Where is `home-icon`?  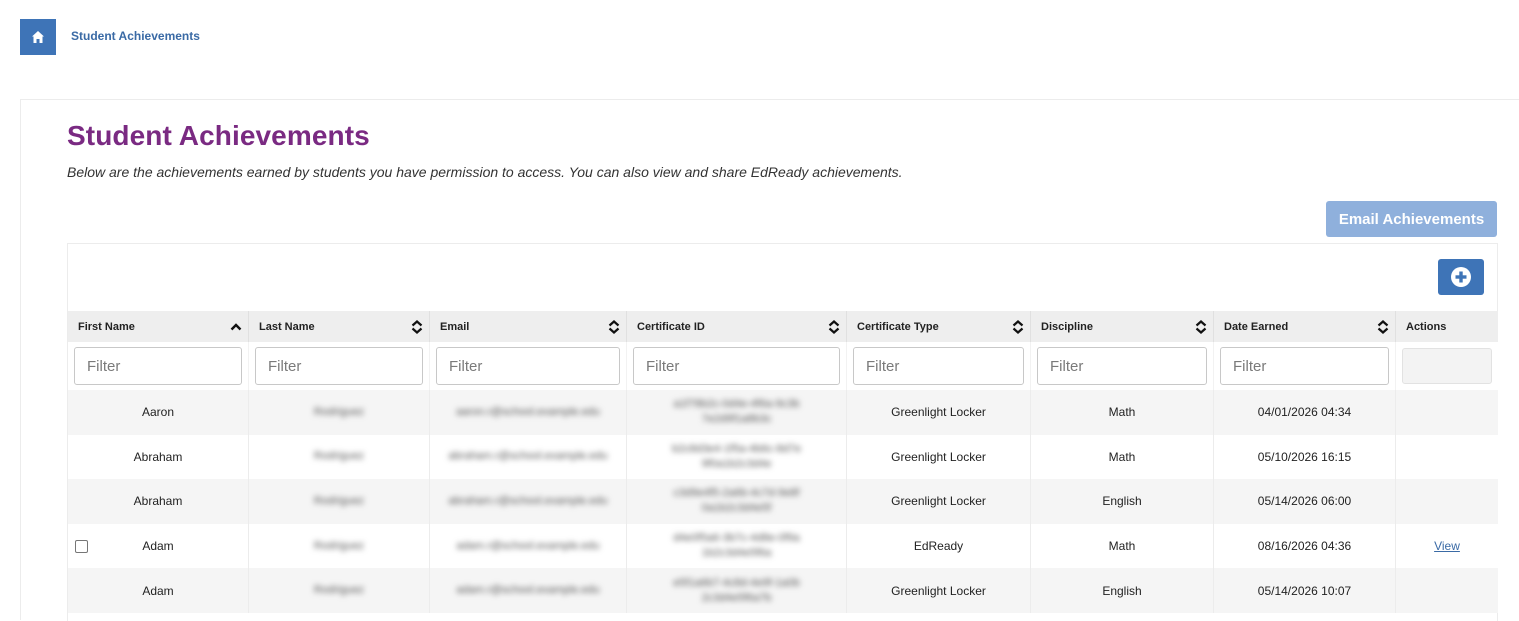 home-icon is located at coordinates (38, 37).